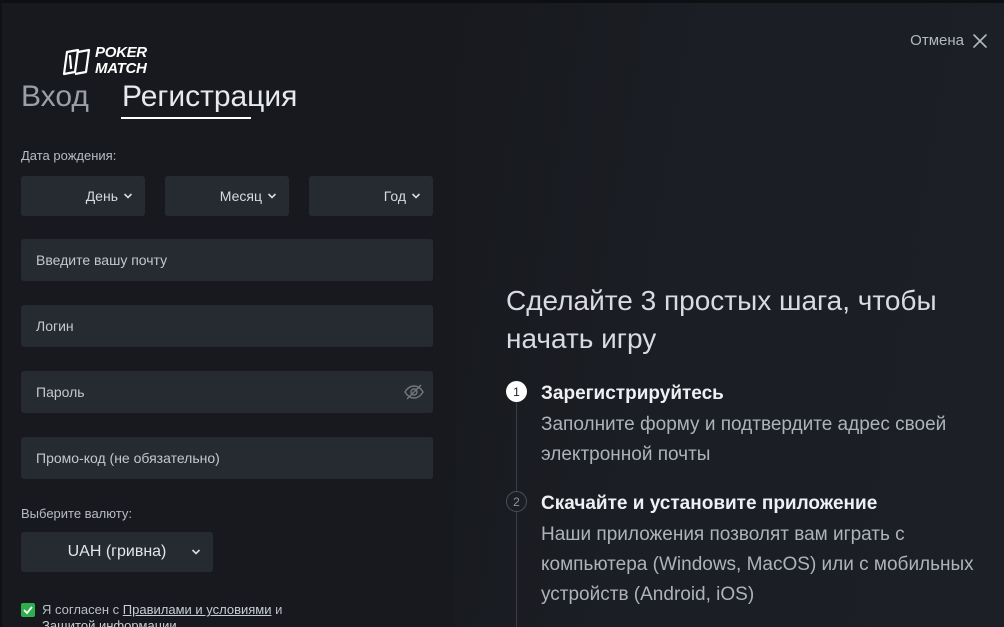 Image resolution: width=1004 pixels, height=627 pixels. Describe the element at coordinates (76, 62) in the screenshot. I see `logo-mark-icon` at that location.